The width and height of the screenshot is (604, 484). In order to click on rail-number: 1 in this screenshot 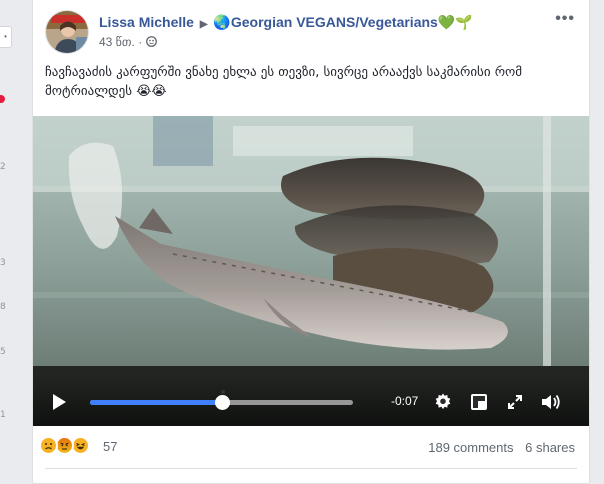, I will do `click(3, 415)`.